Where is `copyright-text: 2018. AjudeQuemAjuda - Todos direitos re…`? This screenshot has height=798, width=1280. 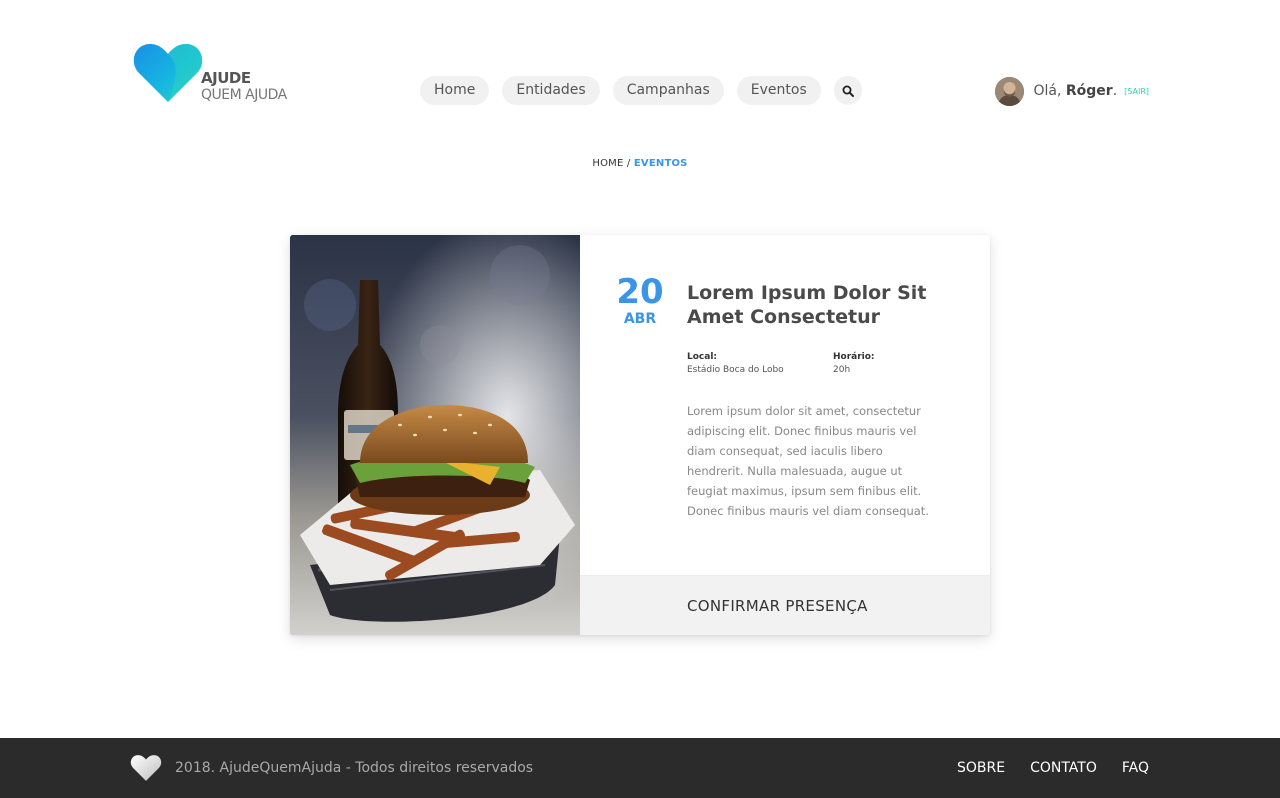
copyright-text: 2018. AjudeQuemAjuda - Todos direitos re… is located at coordinates (354, 768).